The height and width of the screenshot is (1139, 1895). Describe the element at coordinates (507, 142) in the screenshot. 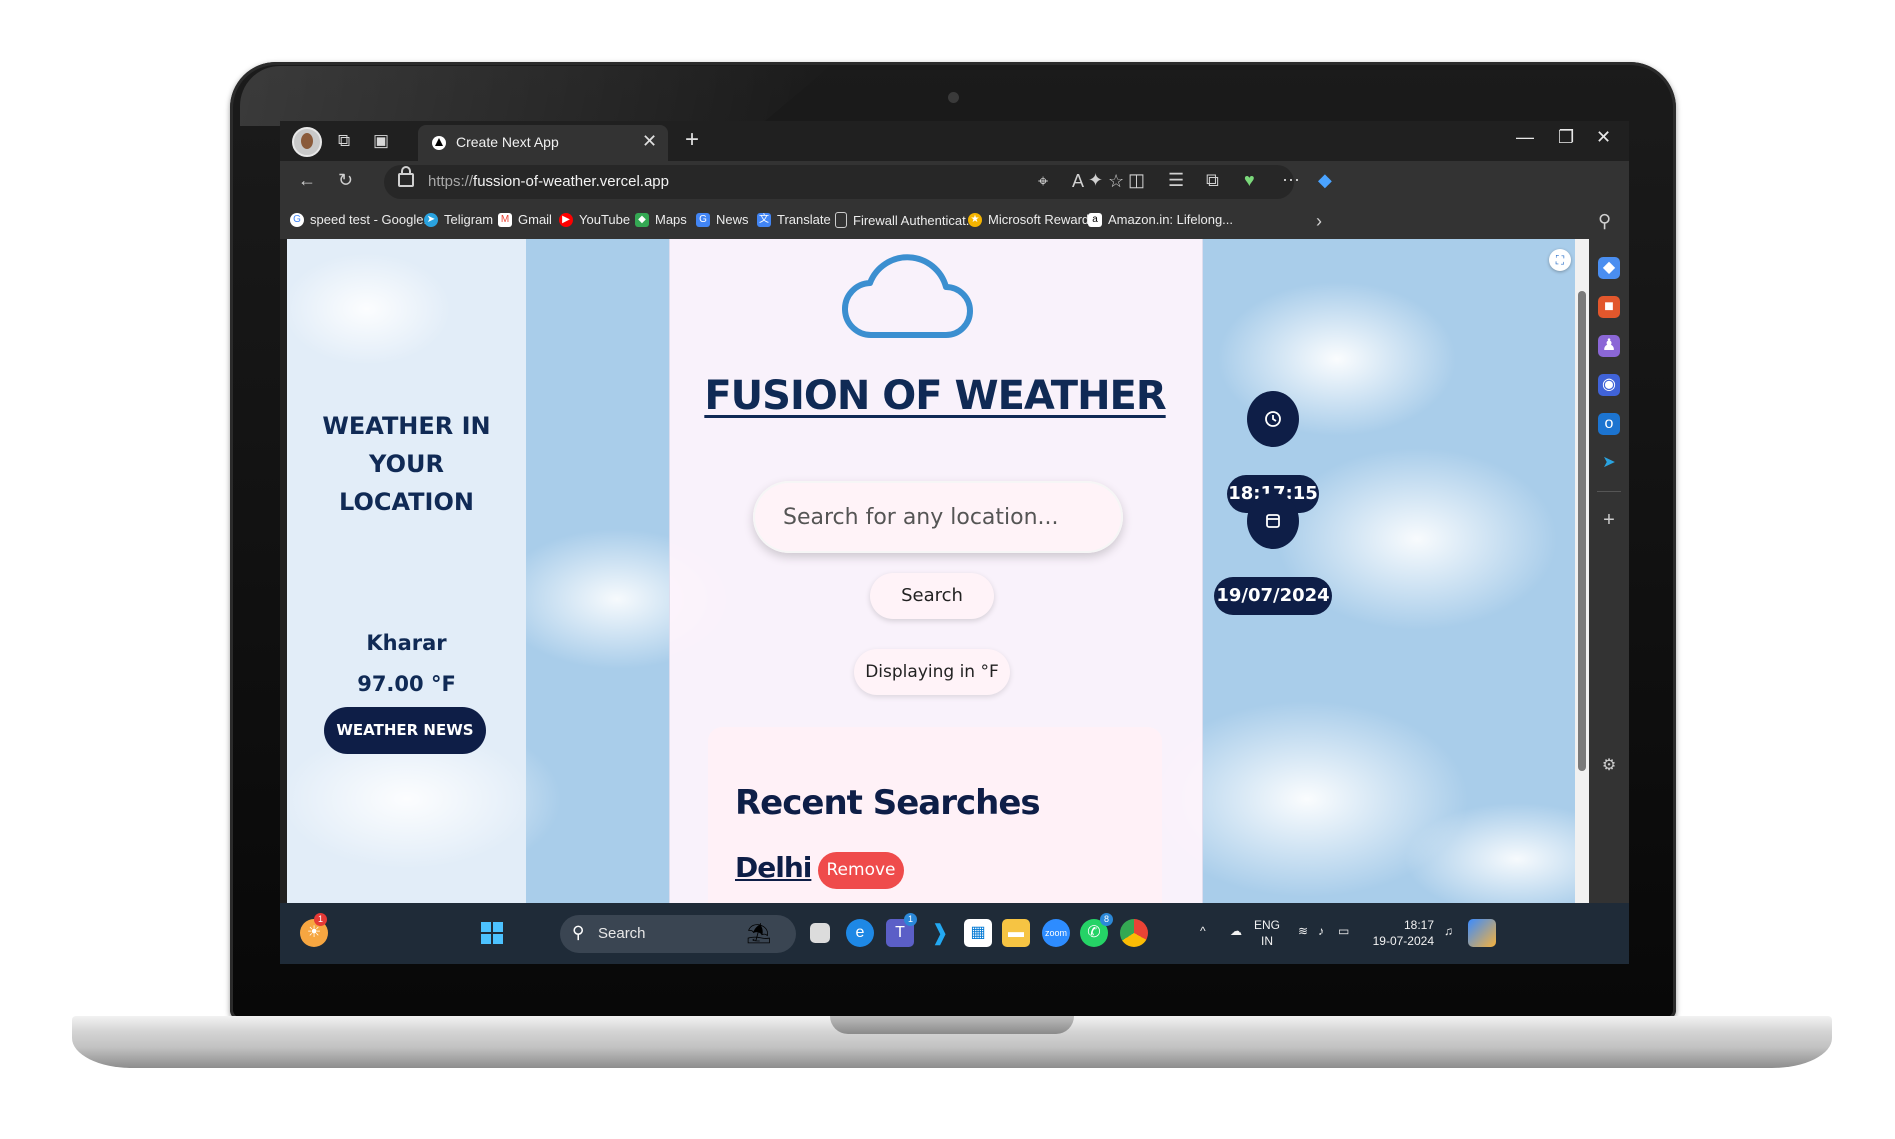

I see `tab-title: Create Next App` at that location.